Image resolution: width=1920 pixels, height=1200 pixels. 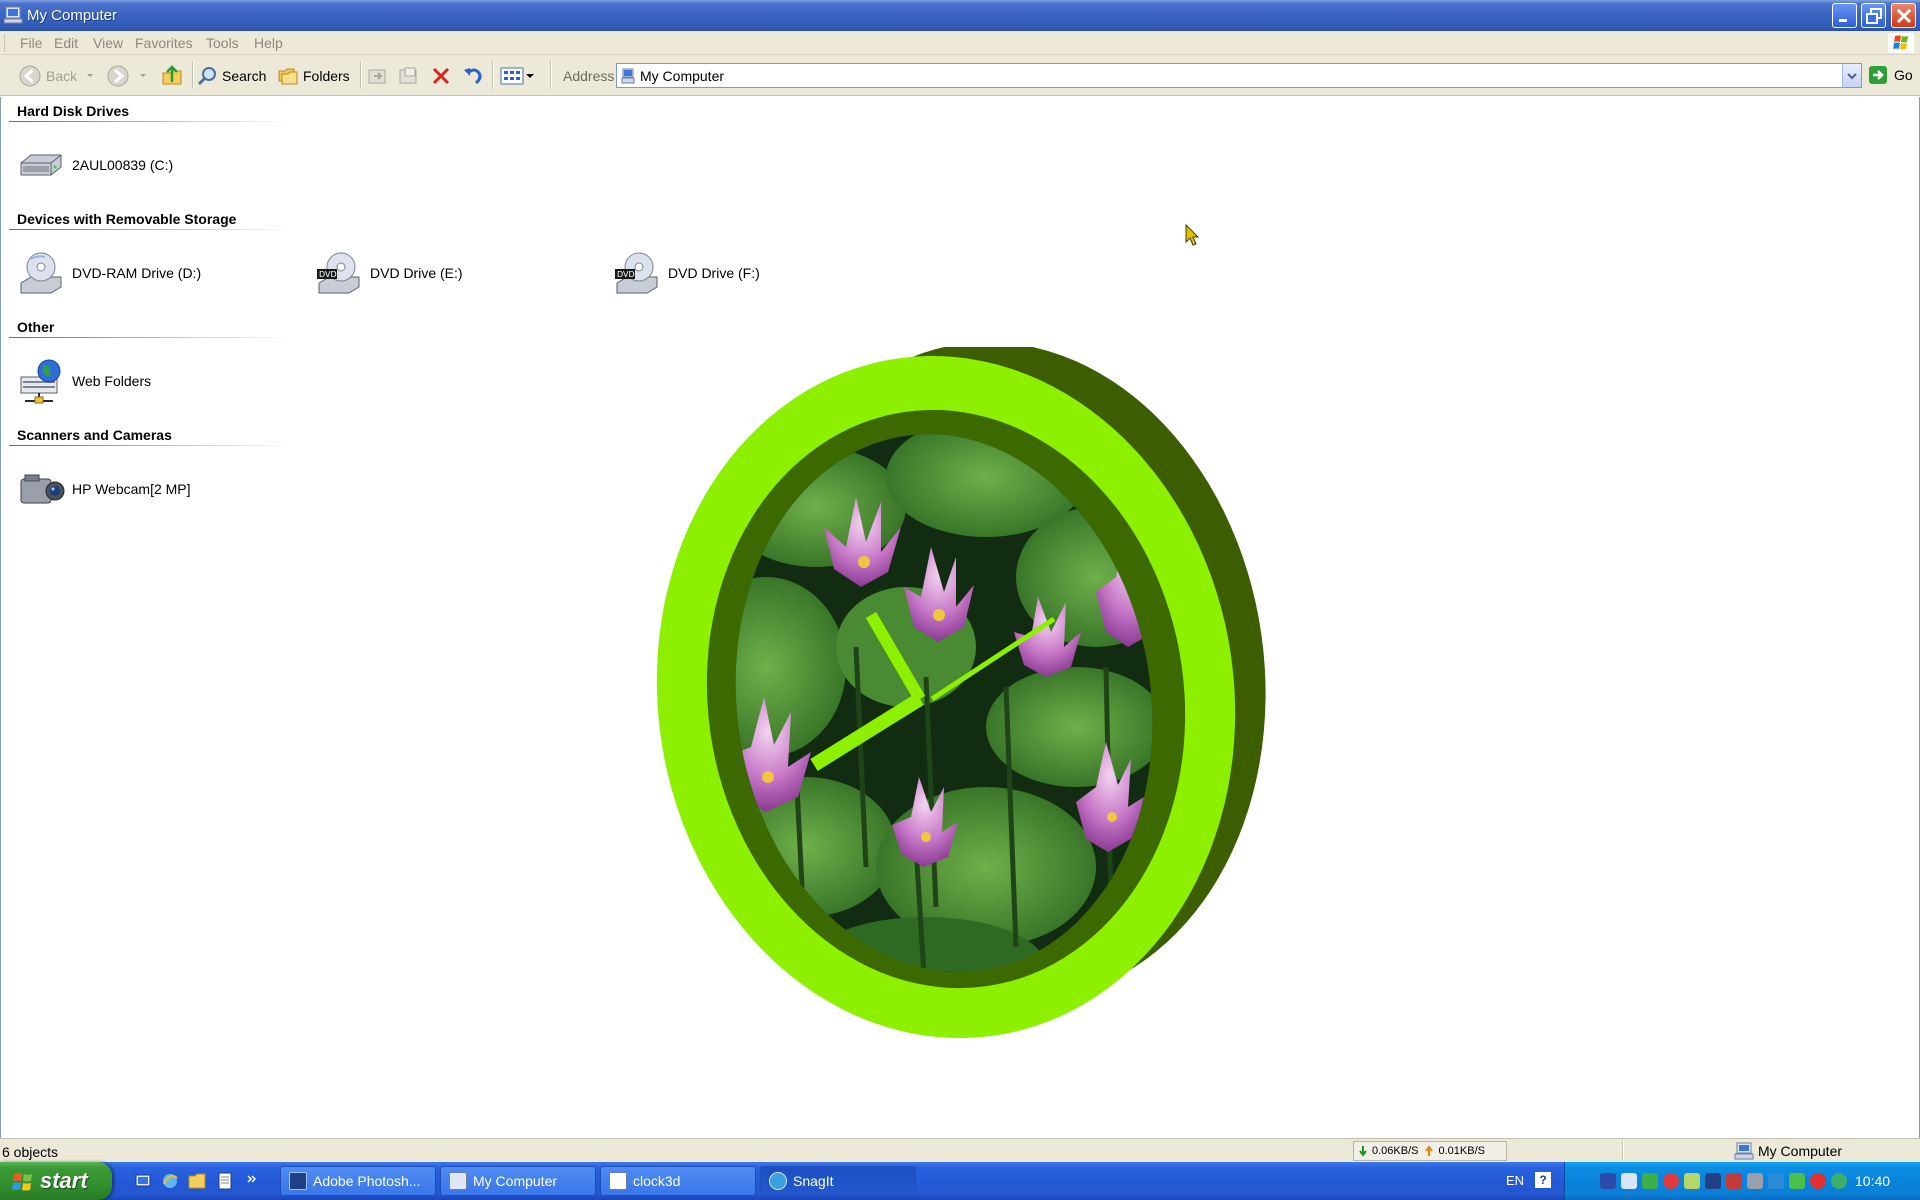 I want to click on drive-e-label: DVD Drive (E:), so click(x=416, y=273).